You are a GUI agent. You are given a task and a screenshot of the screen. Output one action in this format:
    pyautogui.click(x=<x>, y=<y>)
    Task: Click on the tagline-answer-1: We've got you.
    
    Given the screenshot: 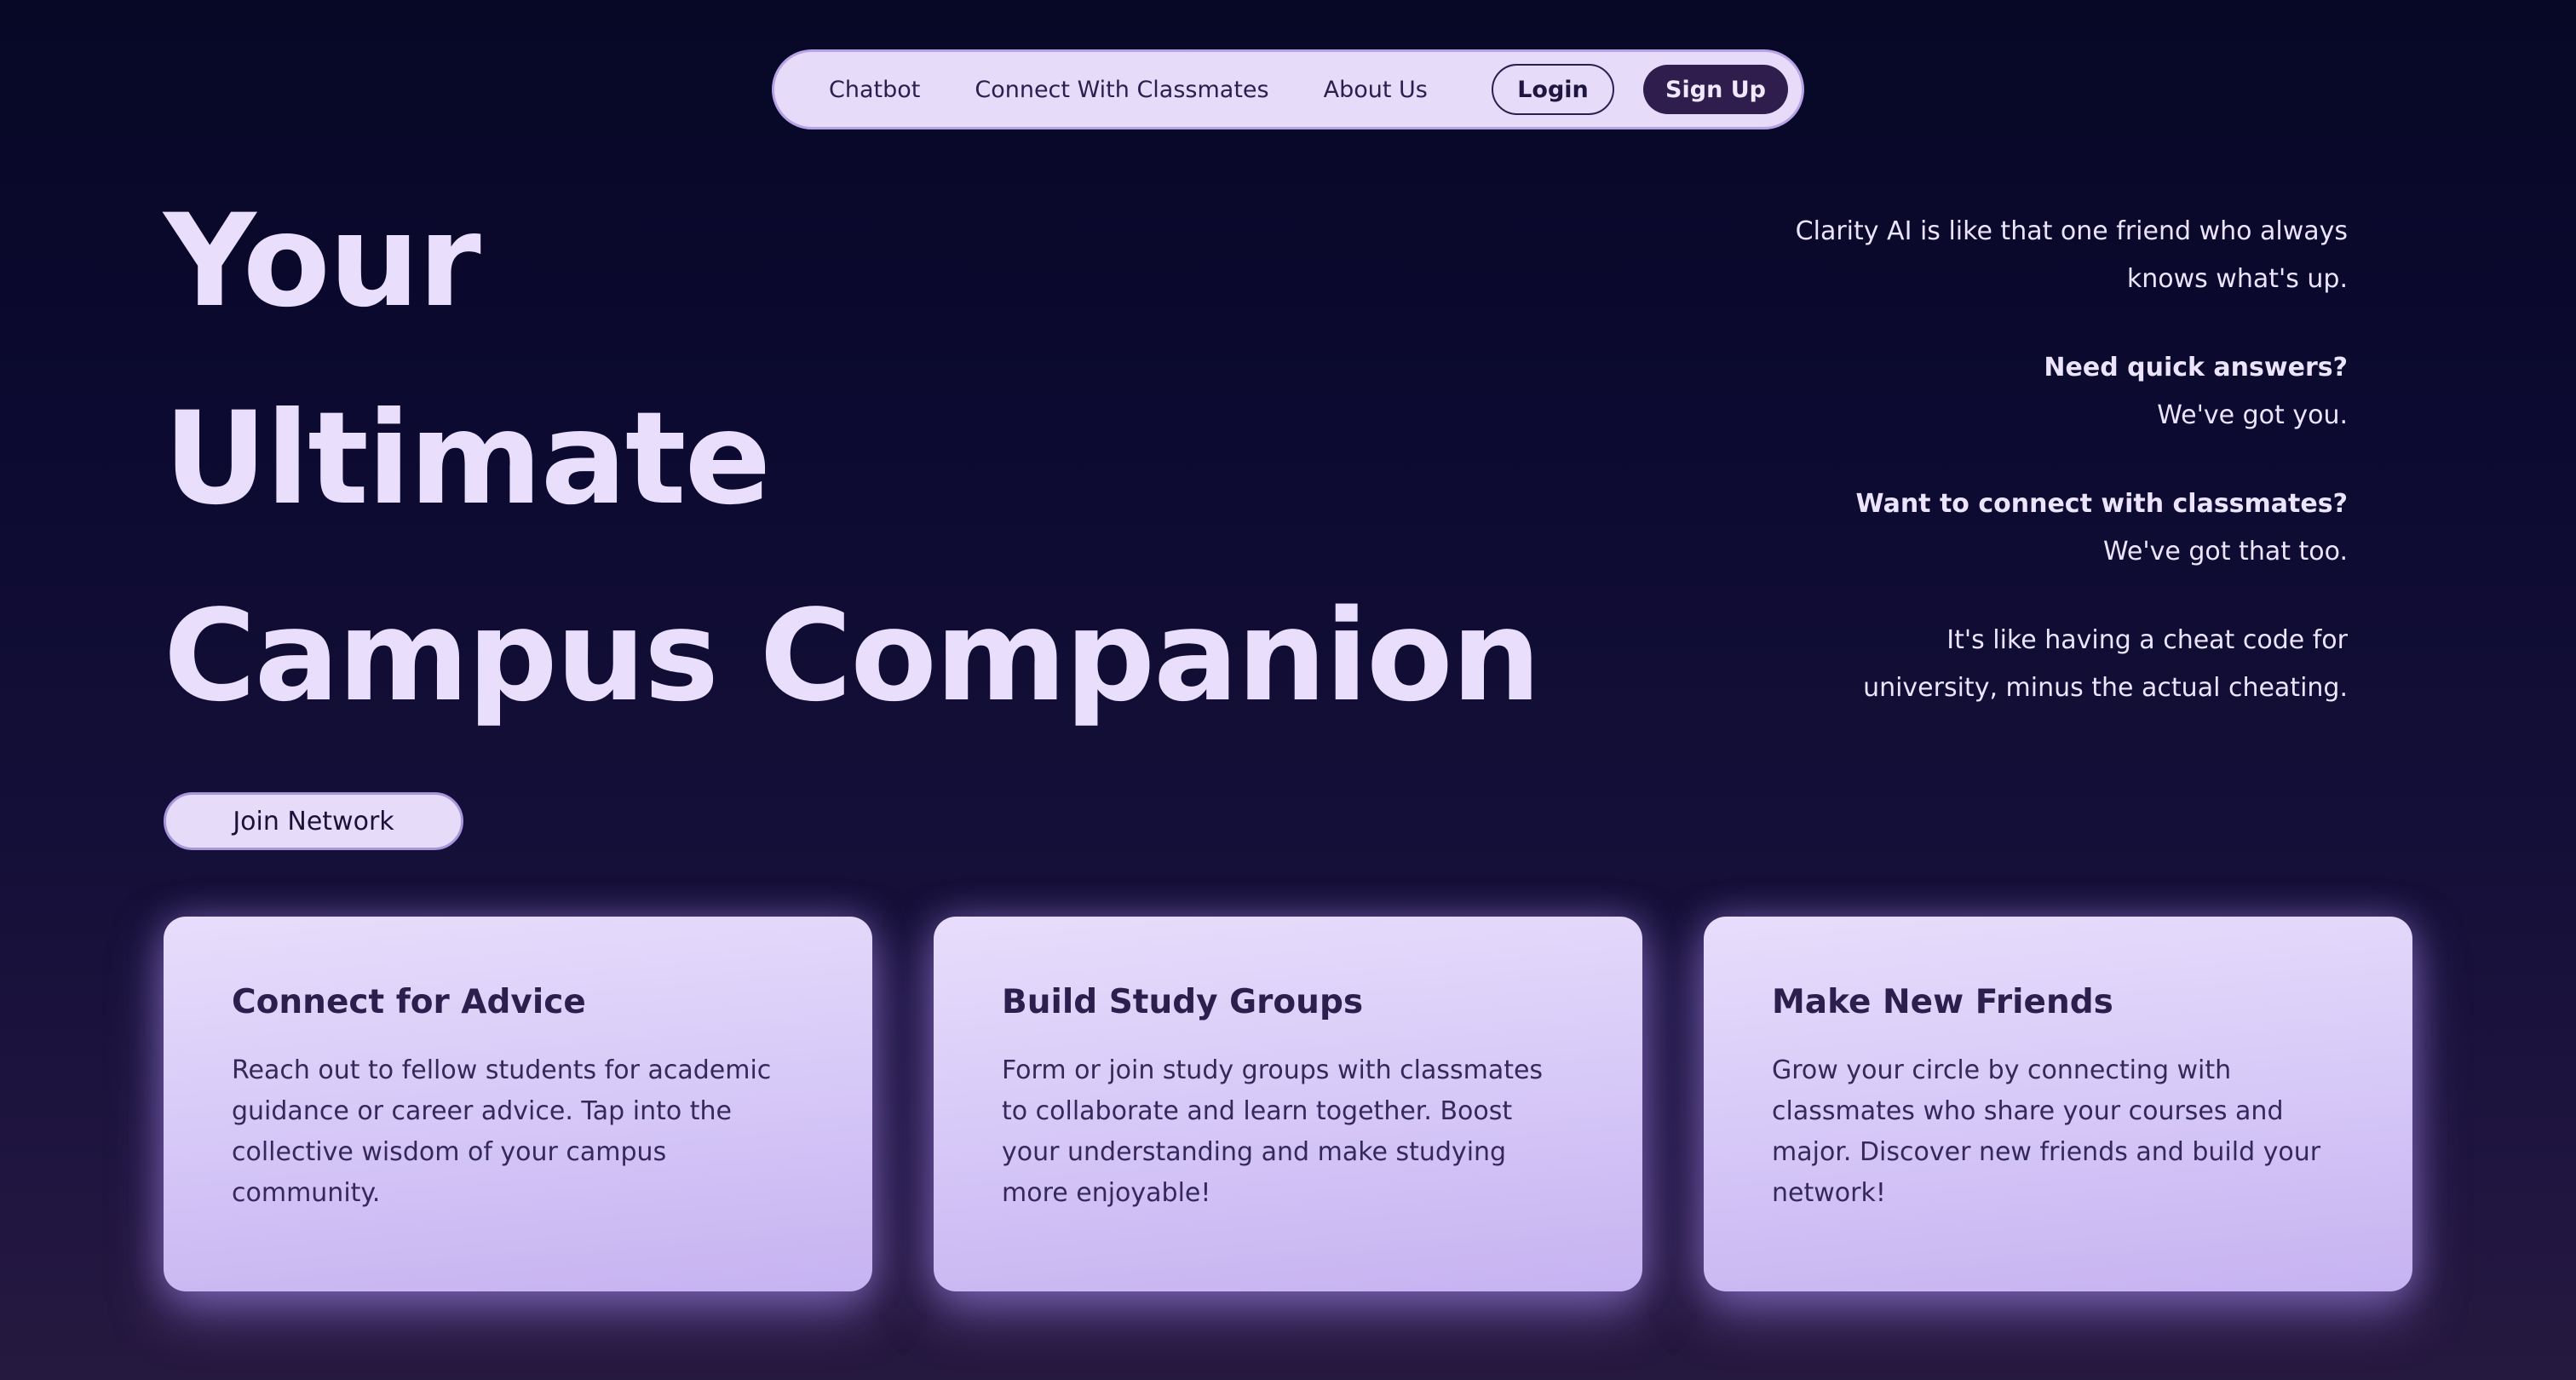 What is the action you would take?
    pyautogui.click(x=2253, y=415)
    